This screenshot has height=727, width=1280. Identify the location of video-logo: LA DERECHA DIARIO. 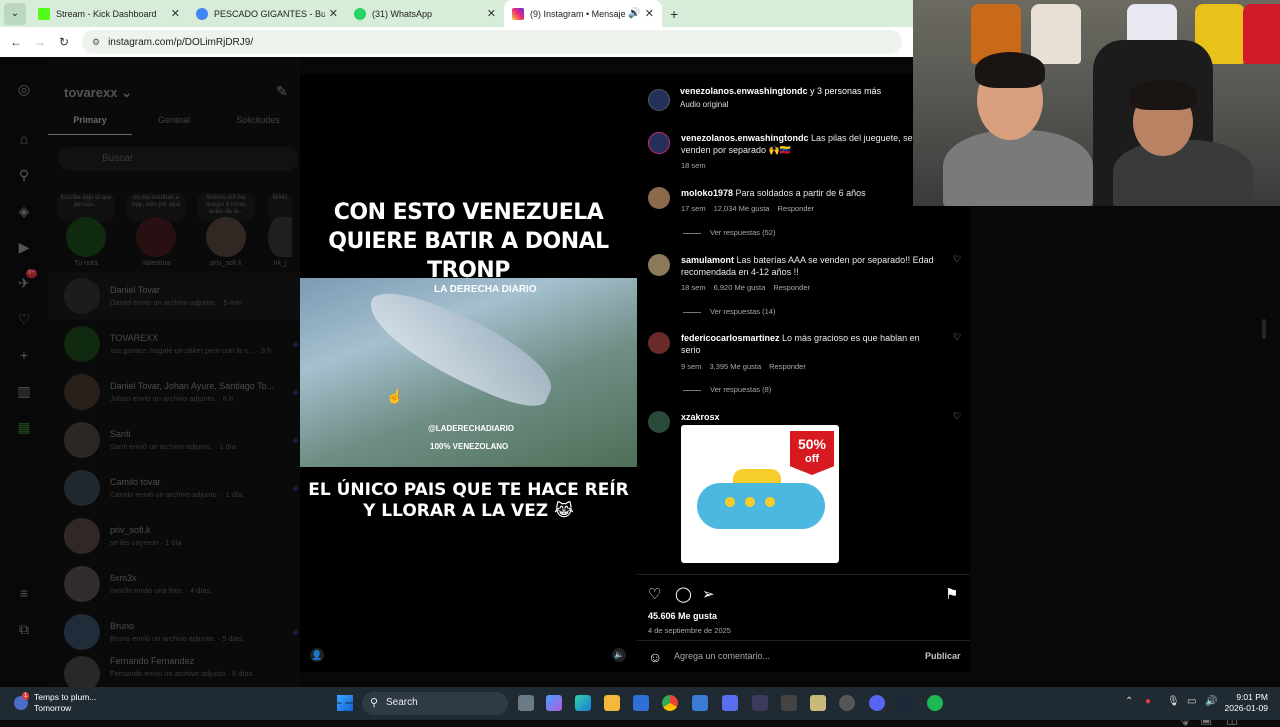
(485, 289).